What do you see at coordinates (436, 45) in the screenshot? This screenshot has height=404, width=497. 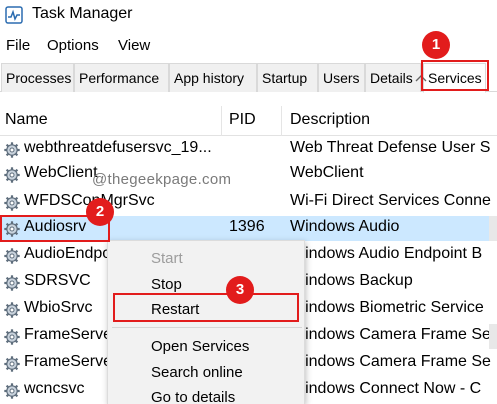 I see `step-badge-1: 1` at bounding box center [436, 45].